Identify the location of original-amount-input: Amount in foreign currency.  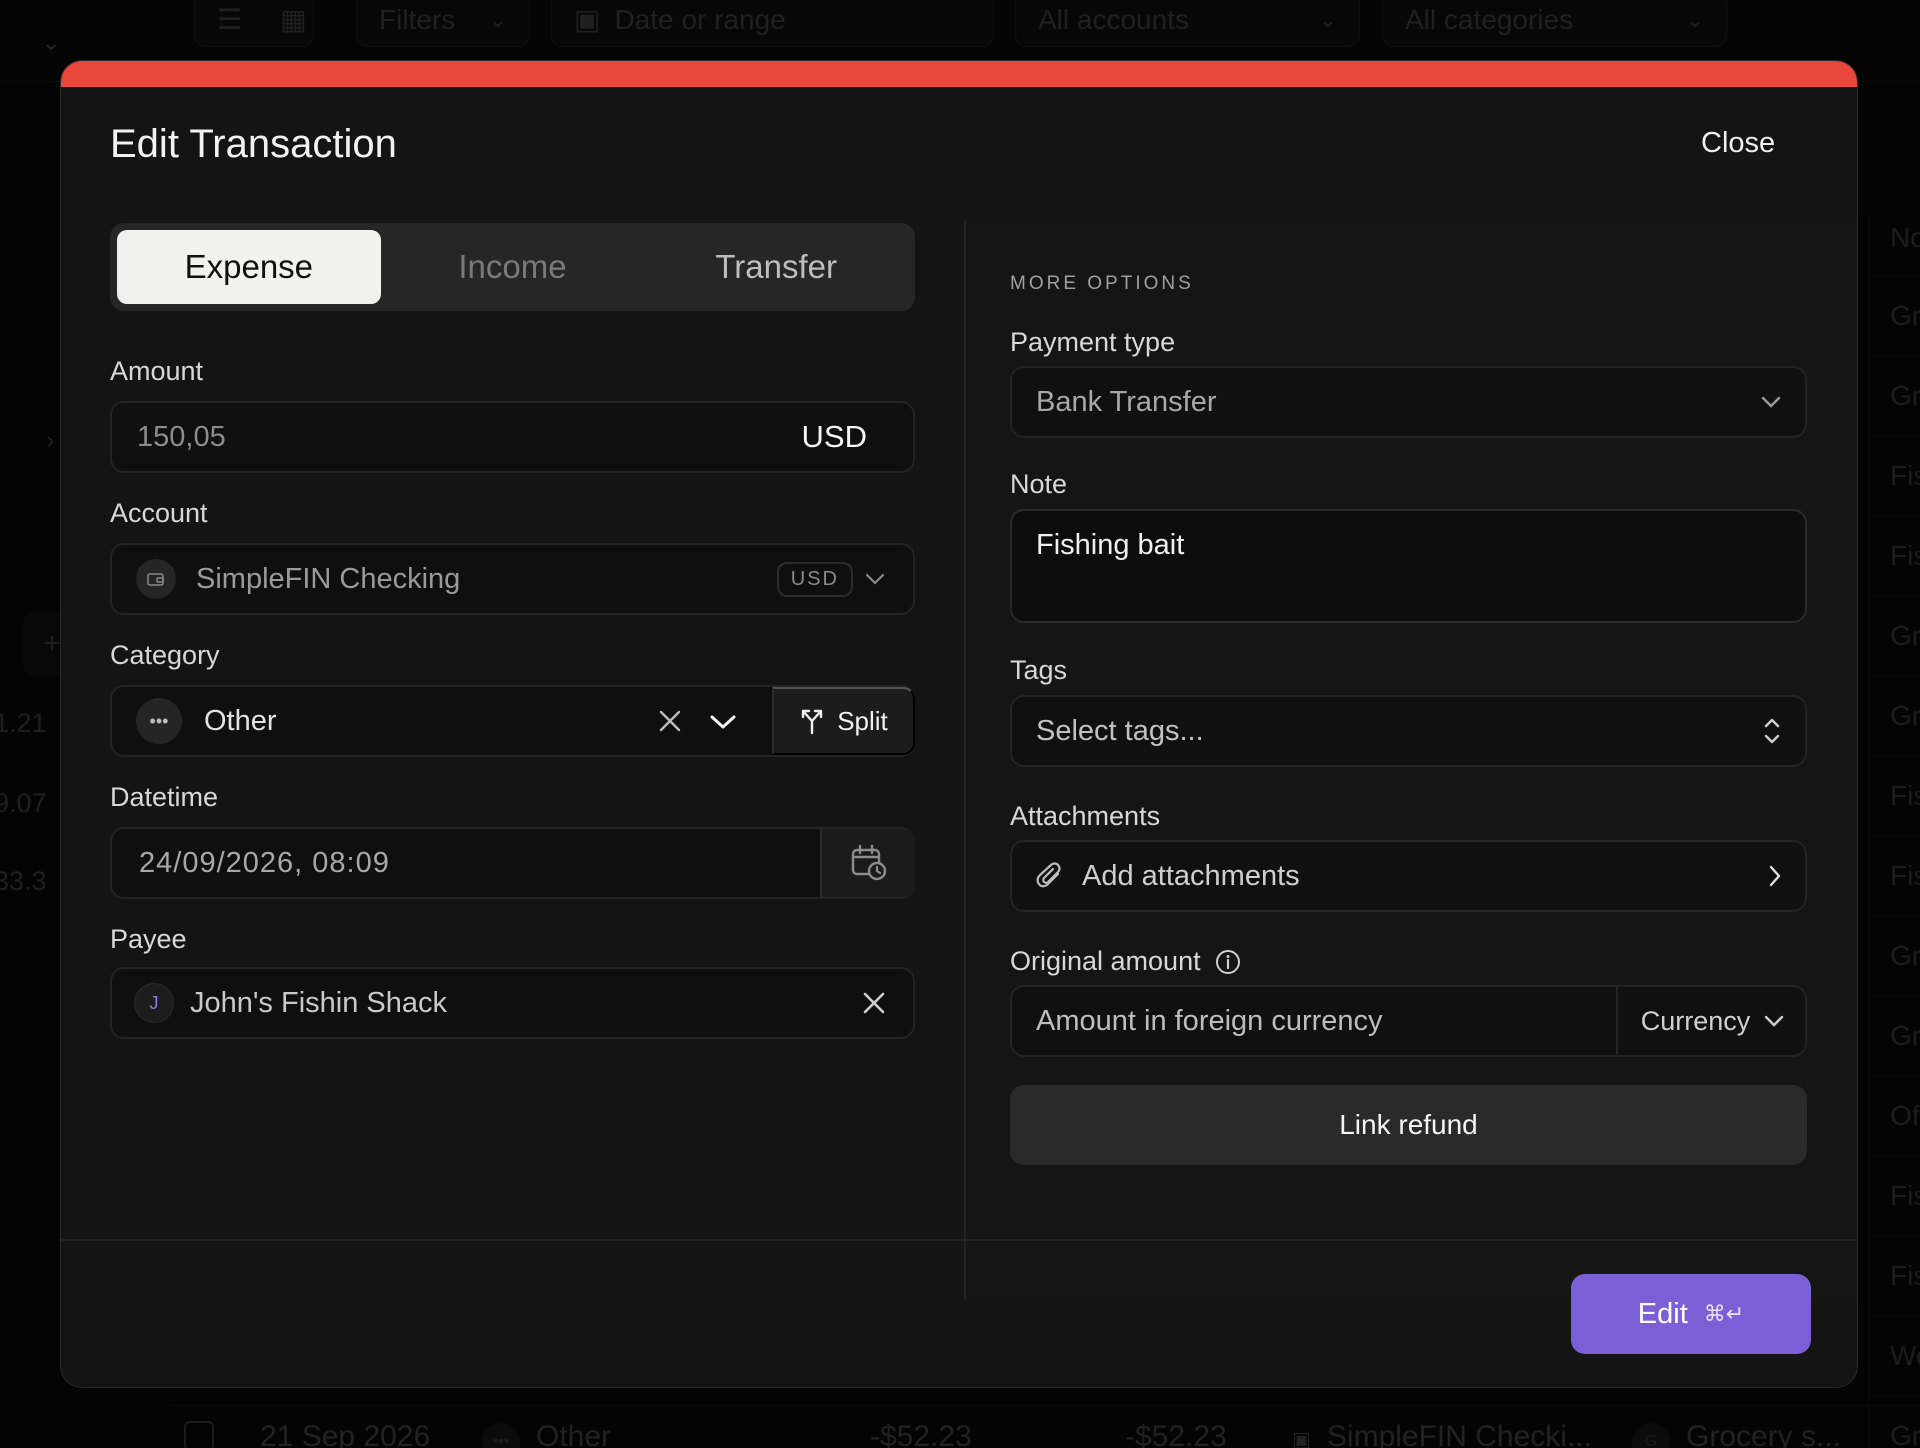
(1209, 1021).